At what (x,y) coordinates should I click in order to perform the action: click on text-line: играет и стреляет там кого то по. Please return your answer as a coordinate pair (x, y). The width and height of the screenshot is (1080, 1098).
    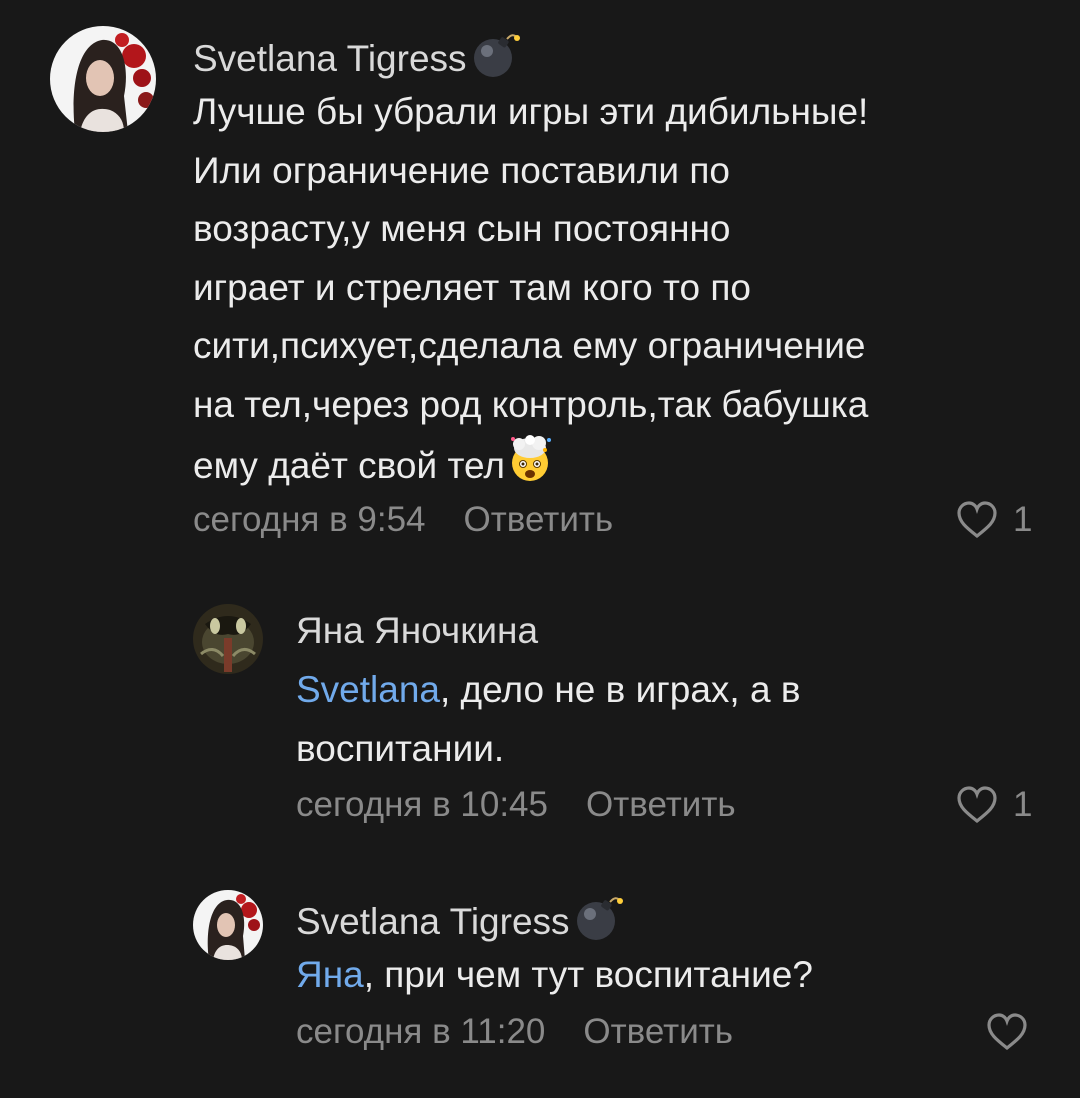
    Looking at the image, I should click on (472, 287).